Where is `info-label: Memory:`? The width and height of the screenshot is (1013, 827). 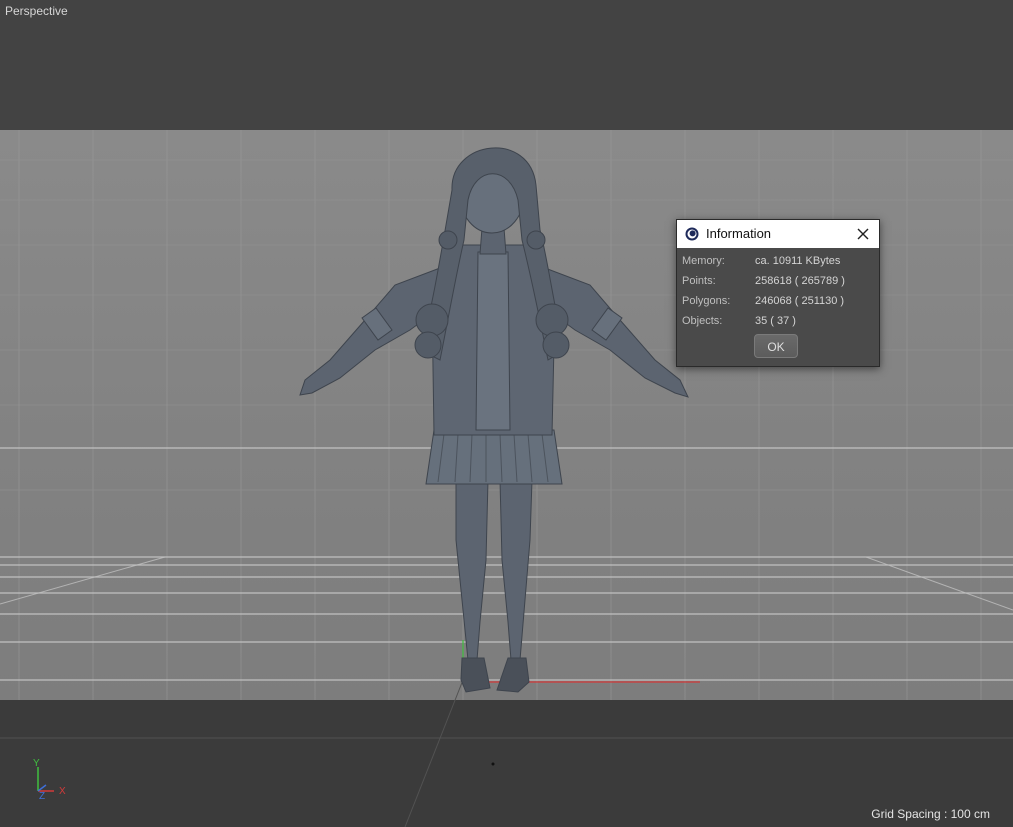 info-label: Memory: is located at coordinates (703, 261).